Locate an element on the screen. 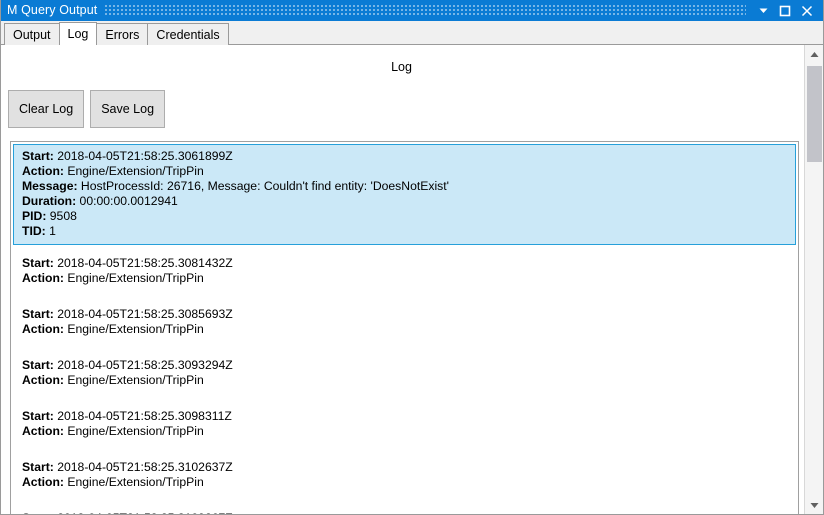 The image size is (824, 515). scroll-down-icon is located at coordinates (814, 505).